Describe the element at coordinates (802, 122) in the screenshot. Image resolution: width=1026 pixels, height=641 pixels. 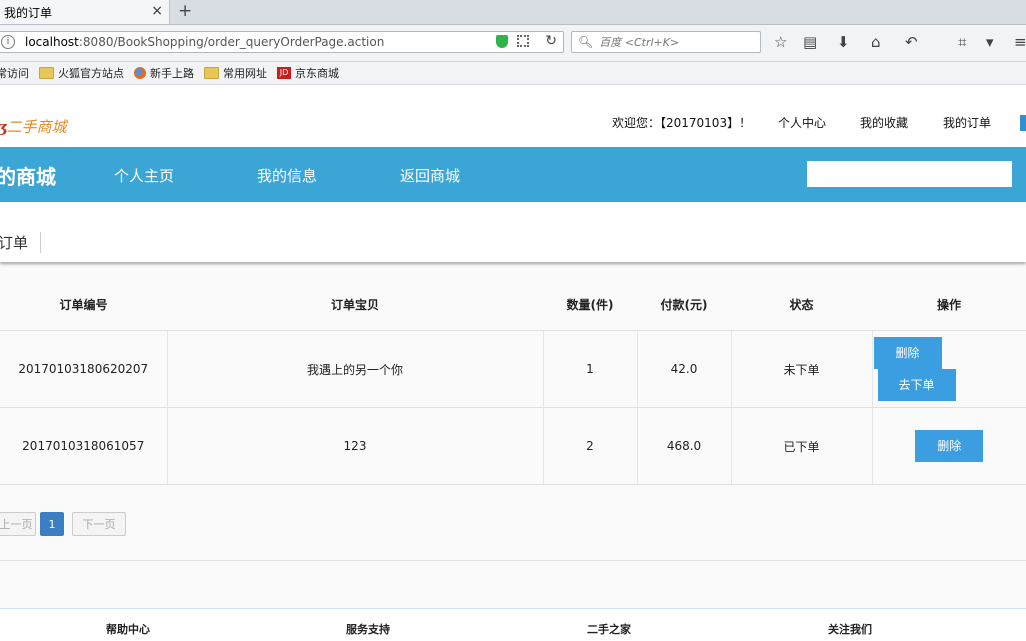
I see `link-personal-center: 个人中心` at that location.